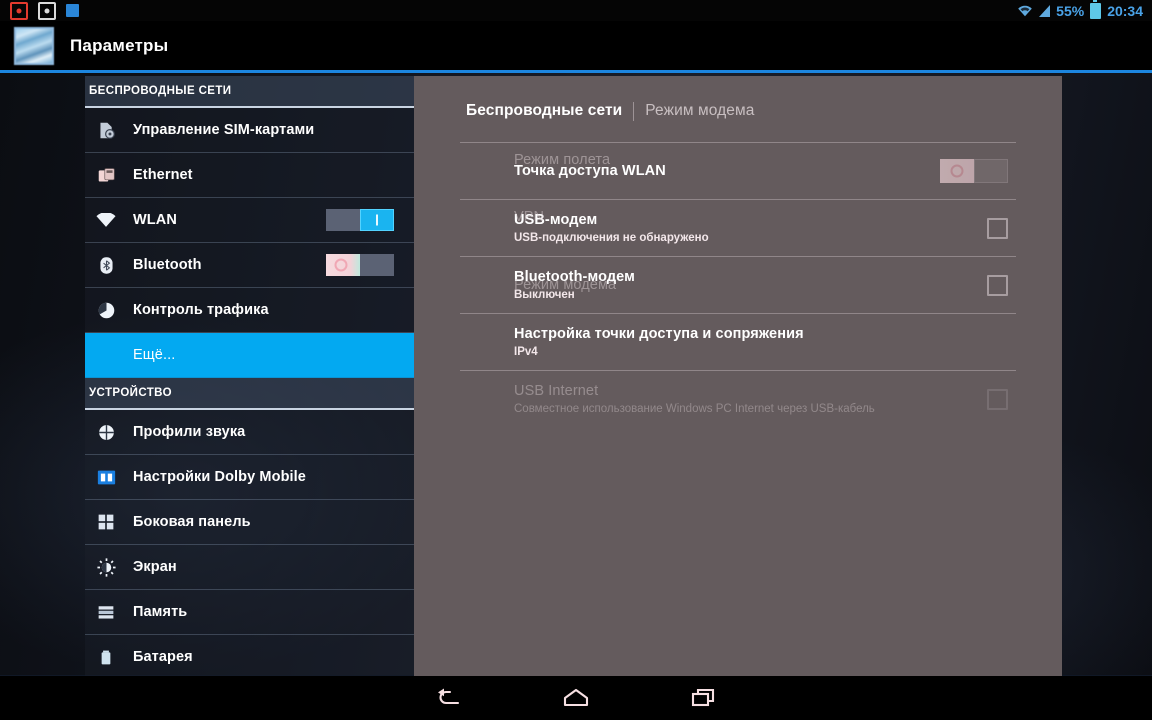 The width and height of the screenshot is (1152, 720). Describe the element at coordinates (189, 432) in the screenshot. I see `sidebar-item-label: Профили звука` at that location.